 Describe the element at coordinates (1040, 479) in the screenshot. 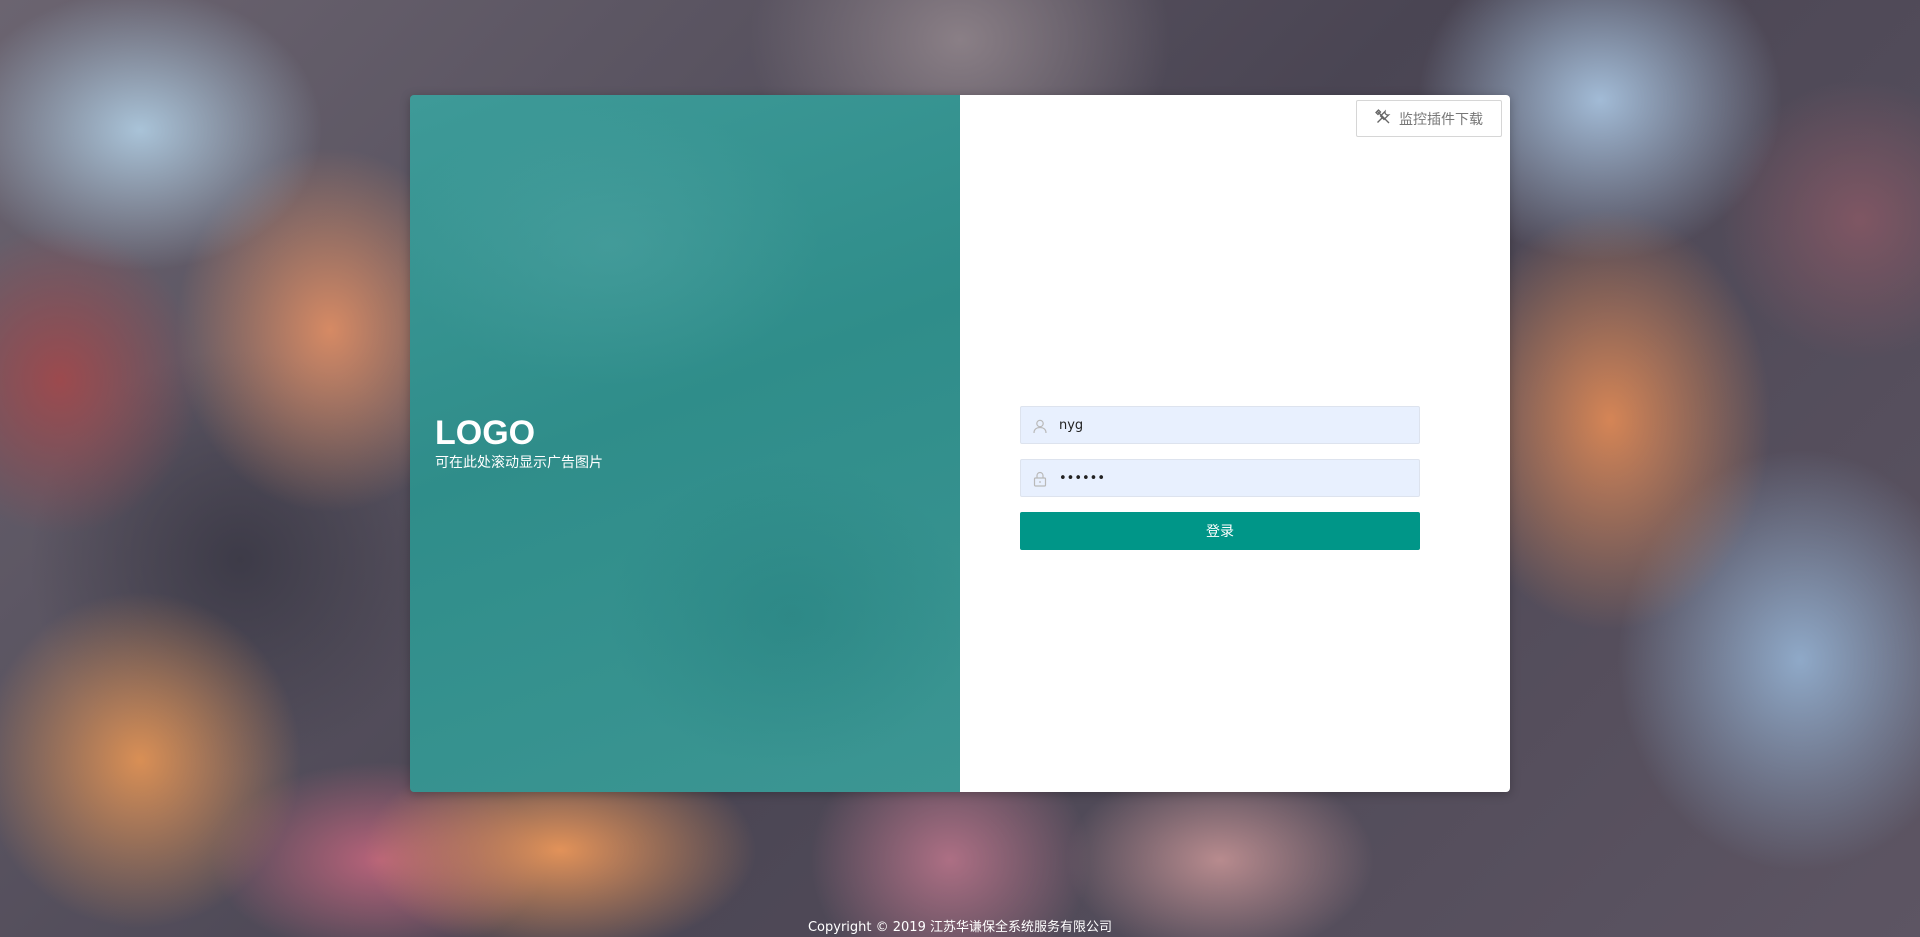

I see `lock-icon` at that location.